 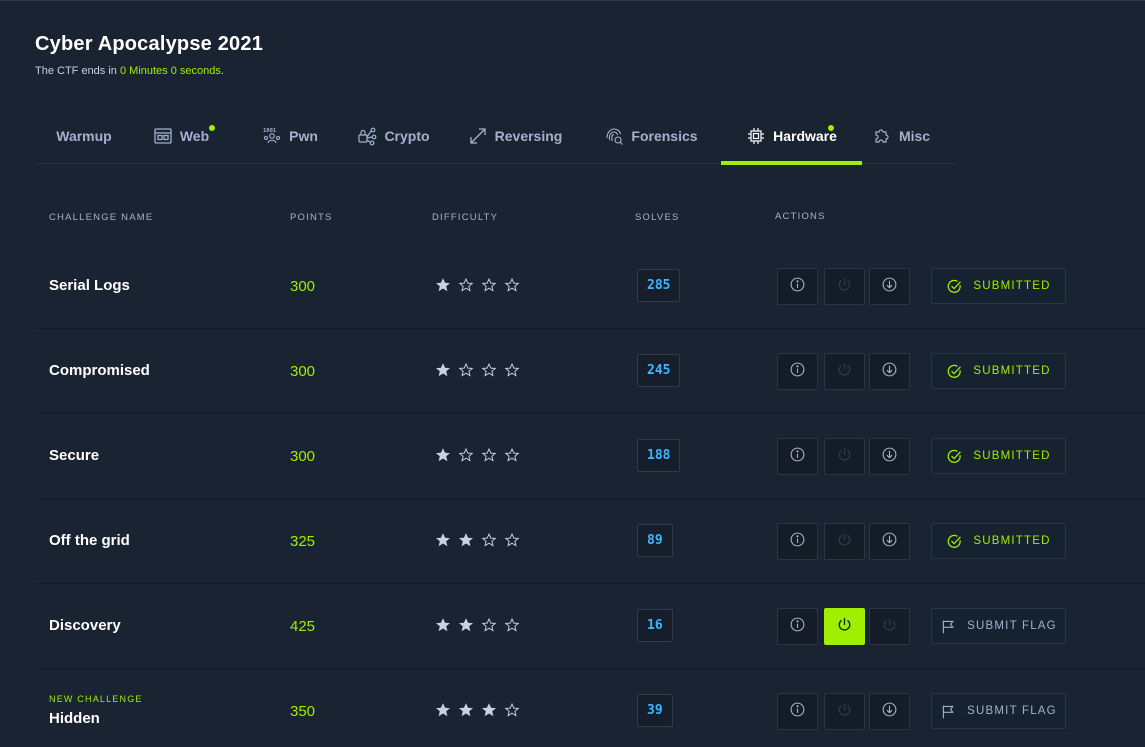 I want to click on challenge-points: 425, so click(x=303, y=626).